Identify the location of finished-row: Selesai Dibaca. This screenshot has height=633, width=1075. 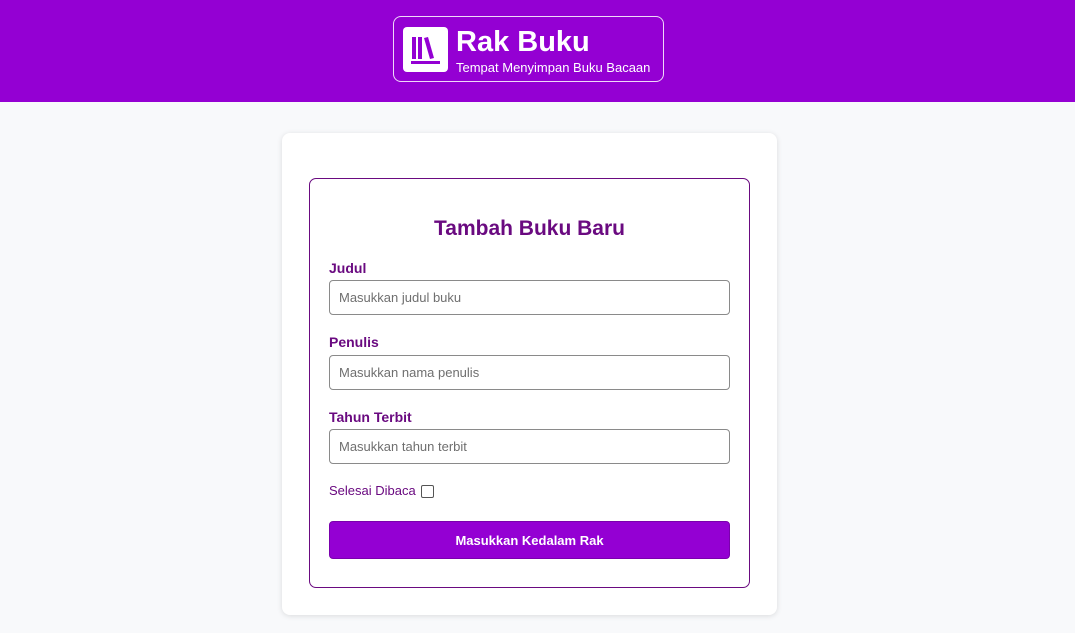
(381, 491).